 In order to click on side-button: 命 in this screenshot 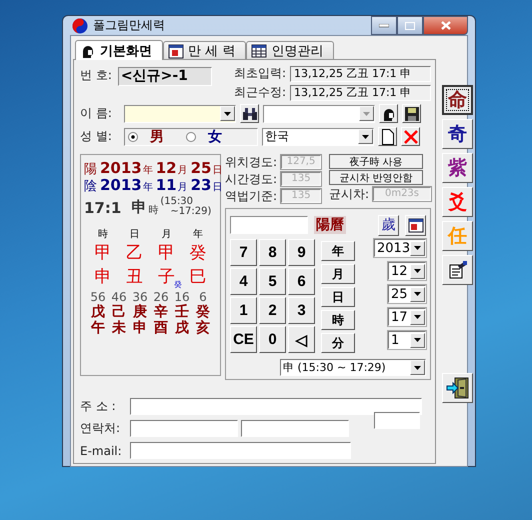, I will do `click(457, 100)`.